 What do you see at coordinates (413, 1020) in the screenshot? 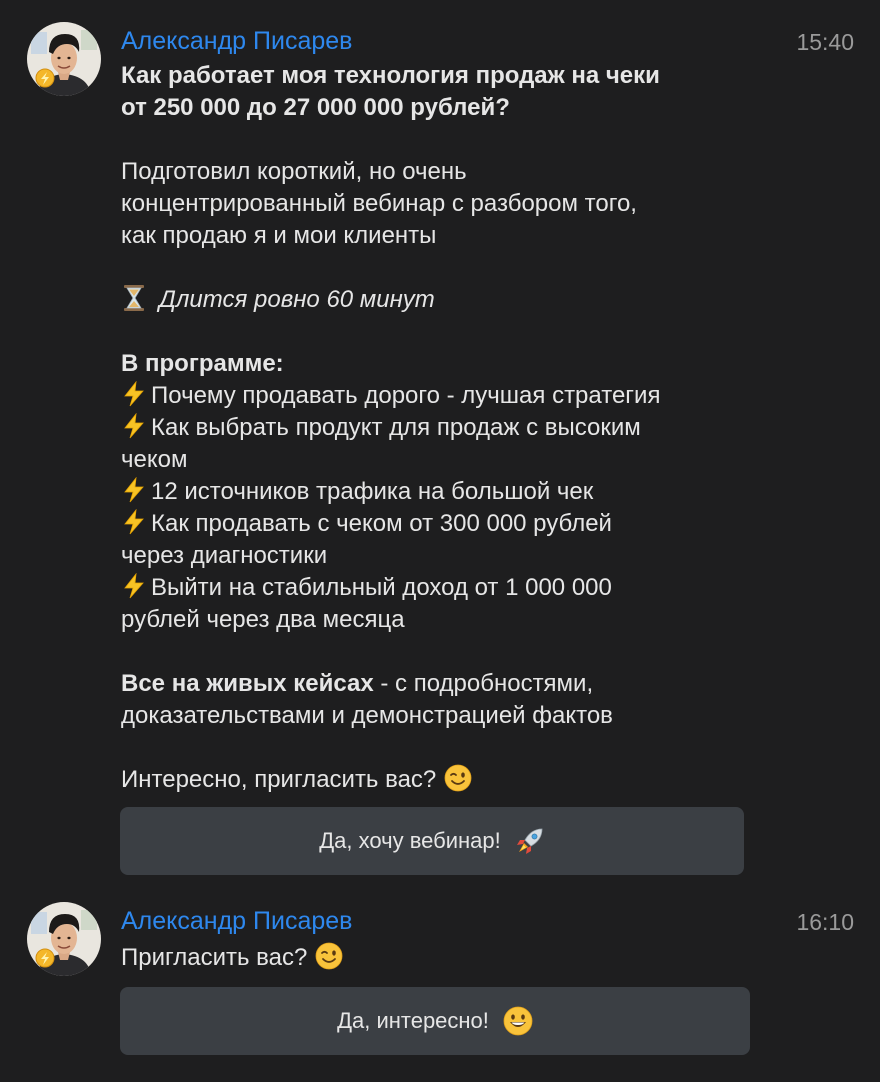
I see `interested-button-label: Да, интересно!` at bounding box center [413, 1020].